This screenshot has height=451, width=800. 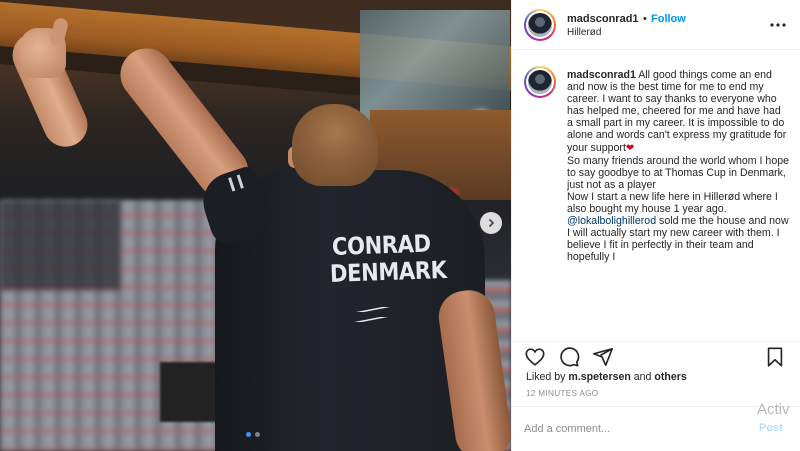 What do you see at coordinates (630, 148) in the screenshot?
I see `heart-emoji: ❤` at bounding box center [630, 148].